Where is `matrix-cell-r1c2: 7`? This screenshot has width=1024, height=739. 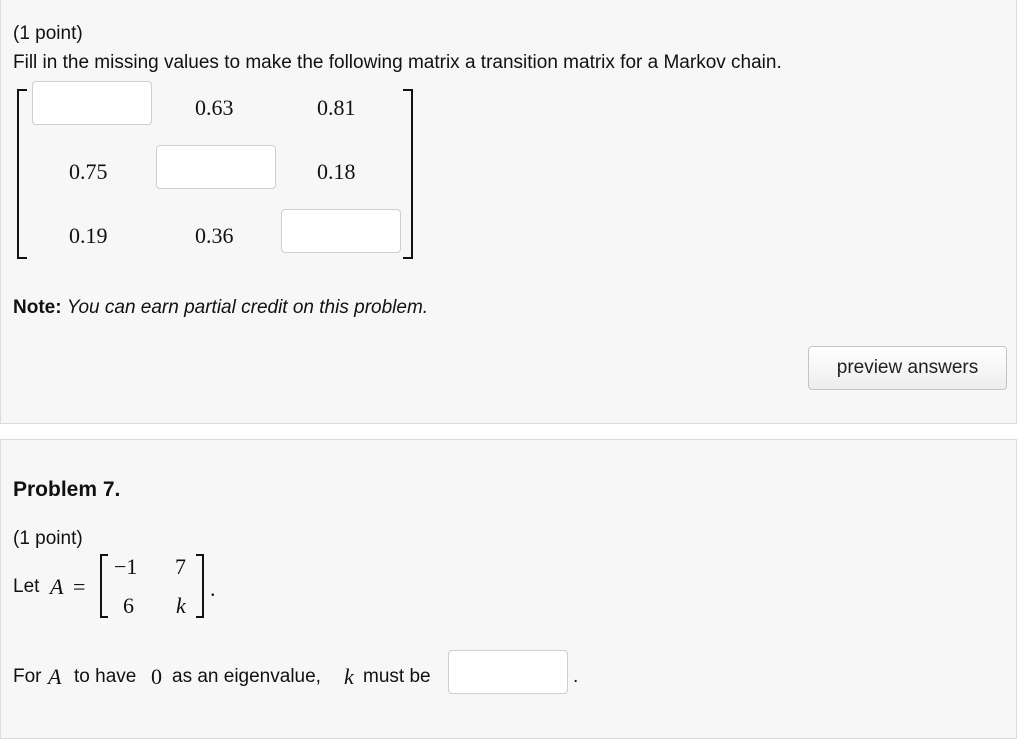 matrix-cell-r1c2: 7 is located at coordinates (180, 566).